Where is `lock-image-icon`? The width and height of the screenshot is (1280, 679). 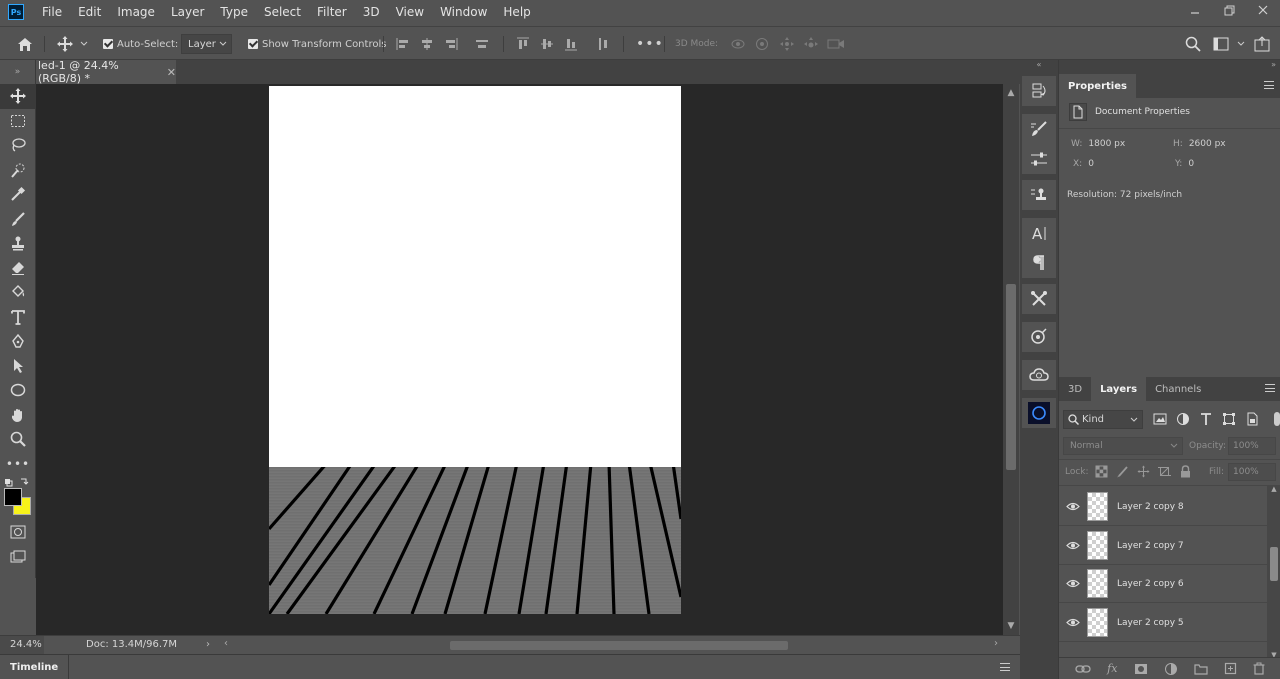 lock-image-icon is located at coordinates (1122, 471).